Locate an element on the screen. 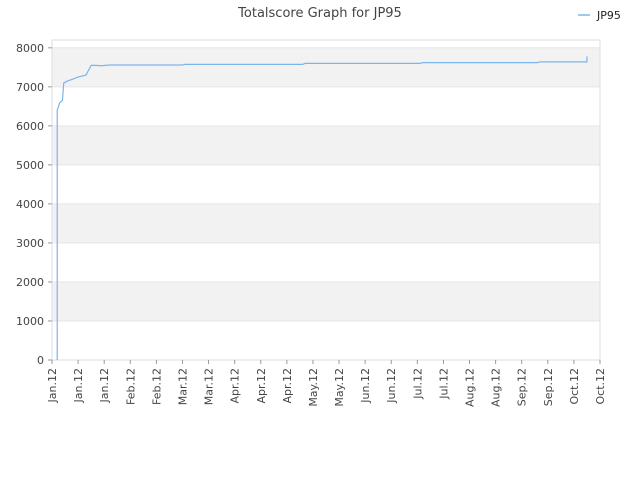 The height and width of the screenshot is (480, 640). legend: JP95 is located at coordinates (599, 15).